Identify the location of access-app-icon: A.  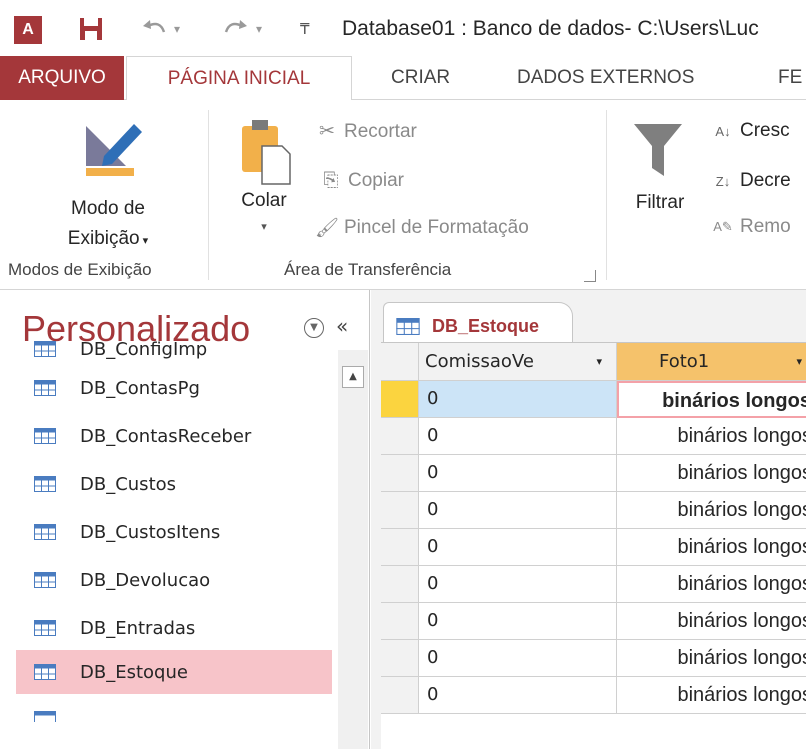
(28, 30).